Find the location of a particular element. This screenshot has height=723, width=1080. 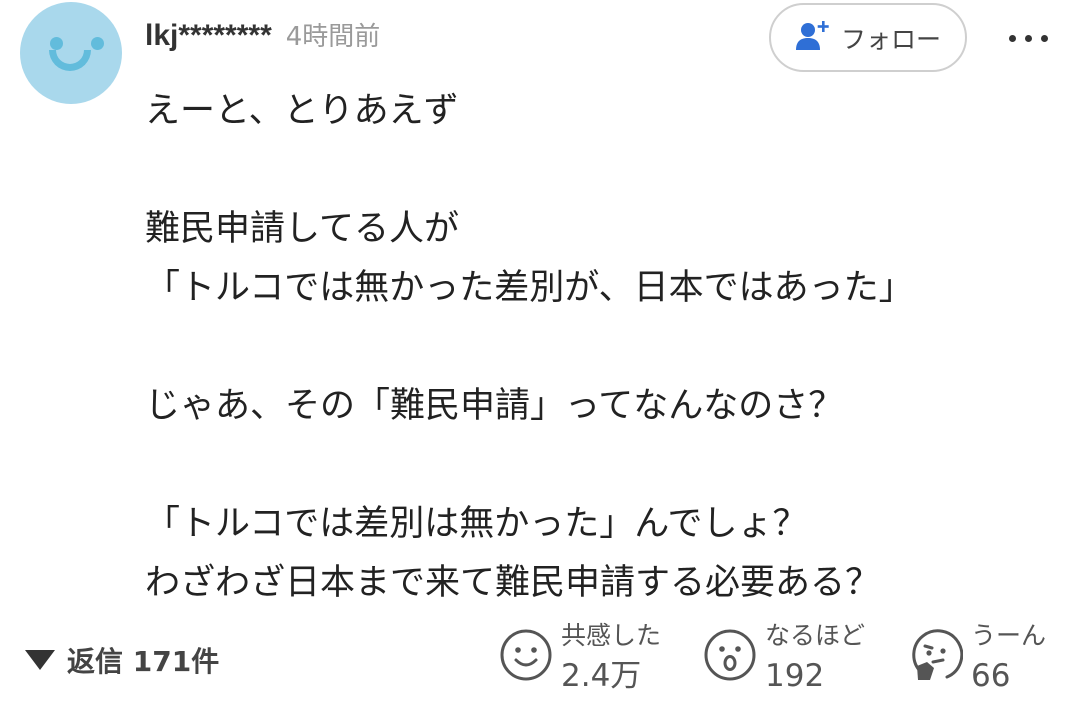

comment-line: 「トルコでは無かった差別が、日本ではあった」 is located at coordinates (529, 288).